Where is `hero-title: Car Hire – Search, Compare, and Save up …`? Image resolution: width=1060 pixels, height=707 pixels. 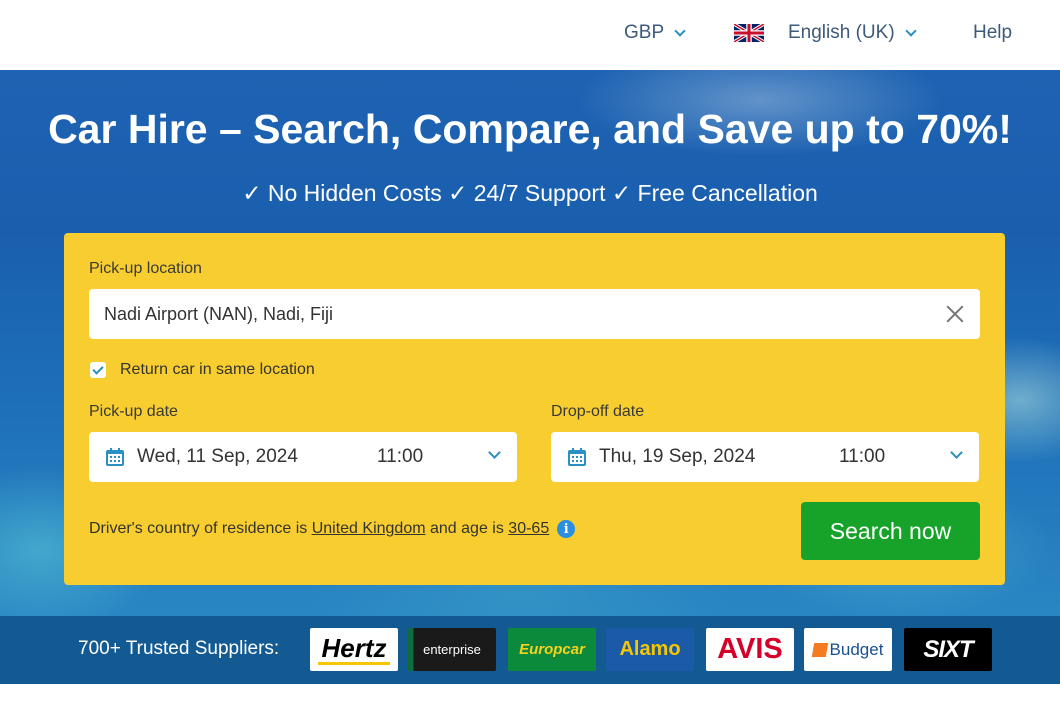 hero-title: Car Hire – Search, Compare, and Save up … is located at coordinates (530, 129).